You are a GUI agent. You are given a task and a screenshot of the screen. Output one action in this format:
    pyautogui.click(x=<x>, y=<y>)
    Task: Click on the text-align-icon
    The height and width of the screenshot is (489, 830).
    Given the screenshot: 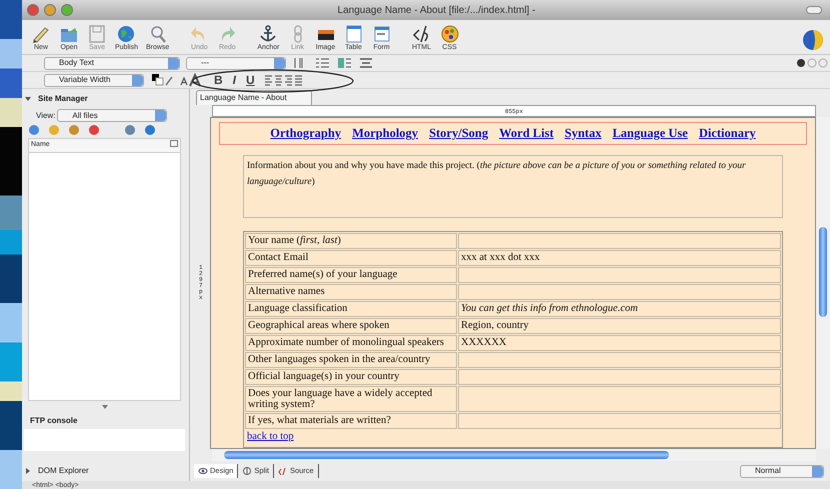 What is the action you would take?
    pyautogui.click(x=282, y=80)
    